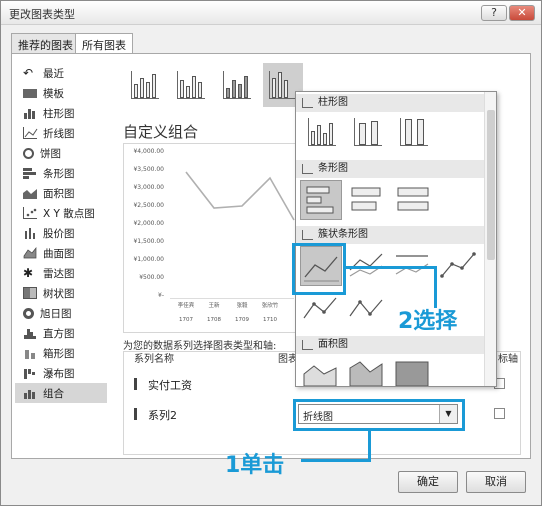 Image resolution: width=542 pixels, height=506 pixels. Describe the element at coordinates (321, 310) in the screenshot. I see `option-stacked-line-markers` at that location.